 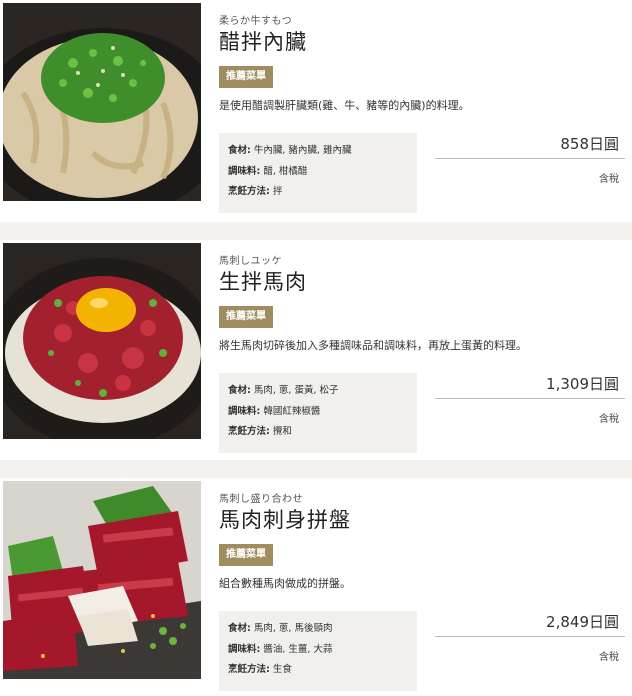 What do you see at coordinates (102, 102) in the screenshot?
I see `tripe-salad-photo` at bounding box center [102, 102].